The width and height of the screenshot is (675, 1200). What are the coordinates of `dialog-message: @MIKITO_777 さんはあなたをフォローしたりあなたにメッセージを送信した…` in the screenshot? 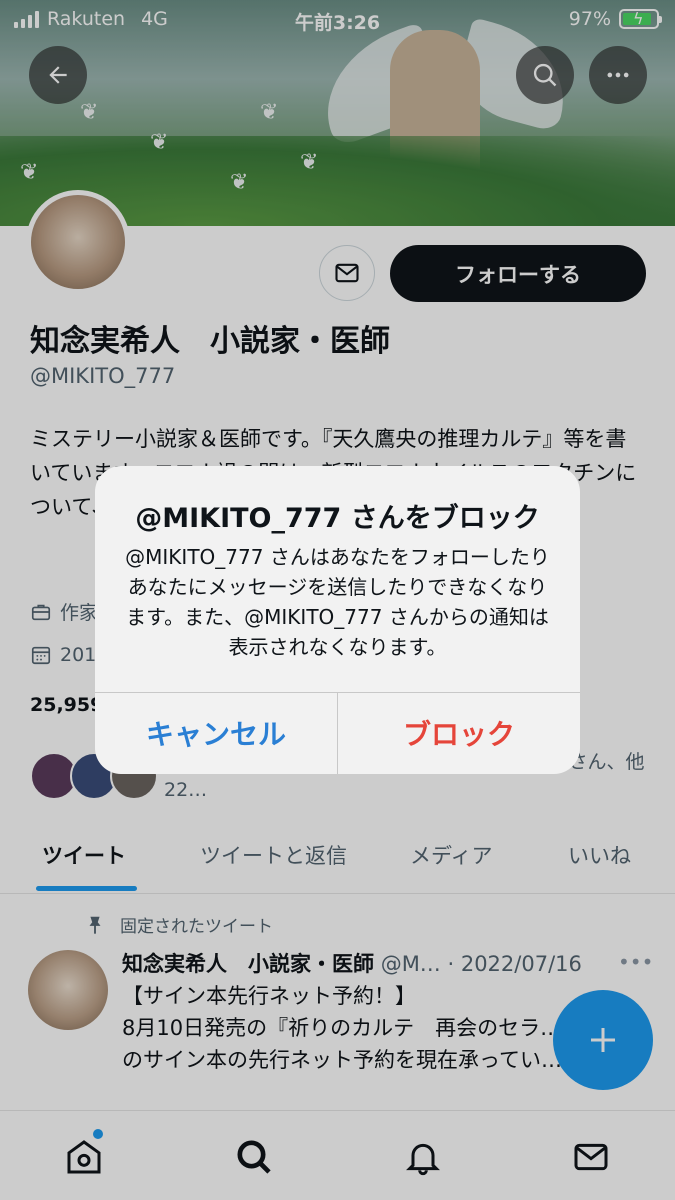 It's located at (337, 602).